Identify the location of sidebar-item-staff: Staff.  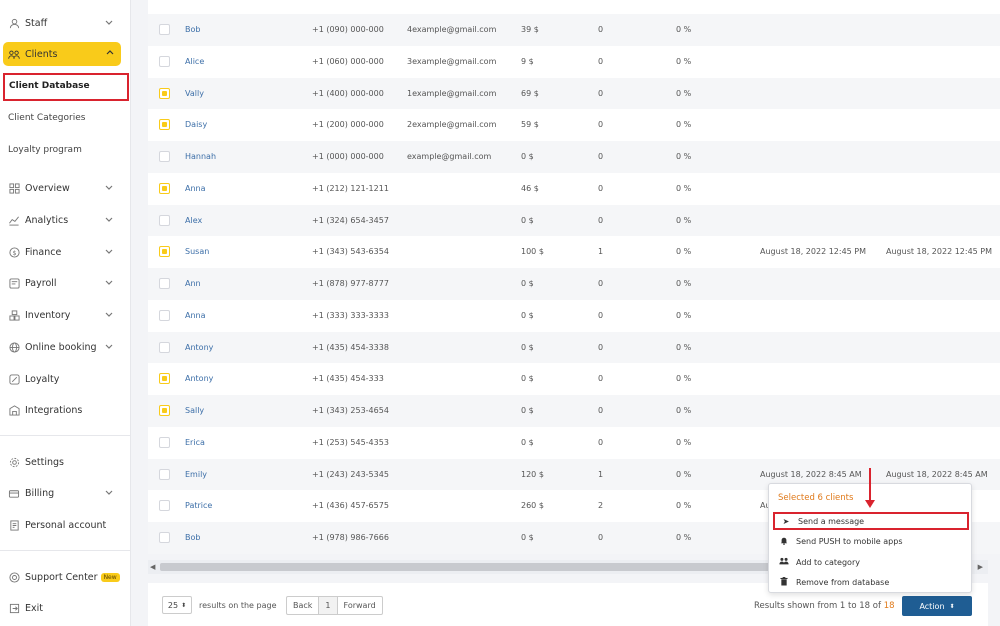
(64, 23).